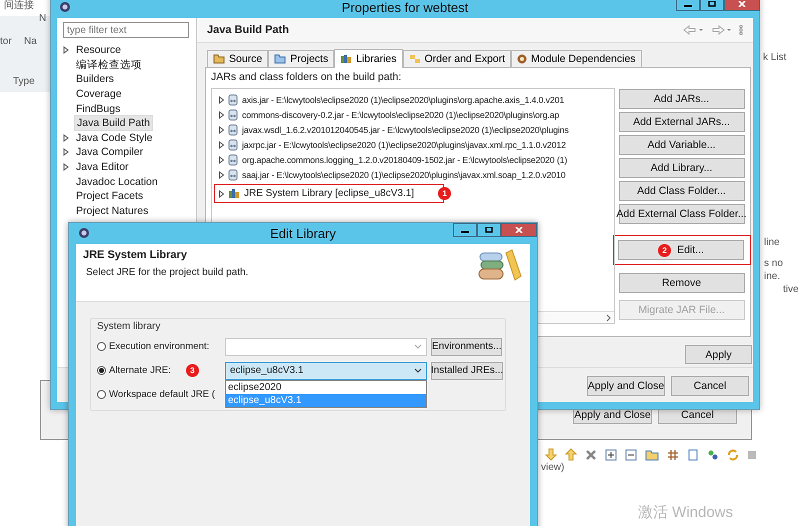  What do you see at coordinates (457, 58) in the screenshot?
I see `tab: Order and Export` at bounding box center [457, 58].